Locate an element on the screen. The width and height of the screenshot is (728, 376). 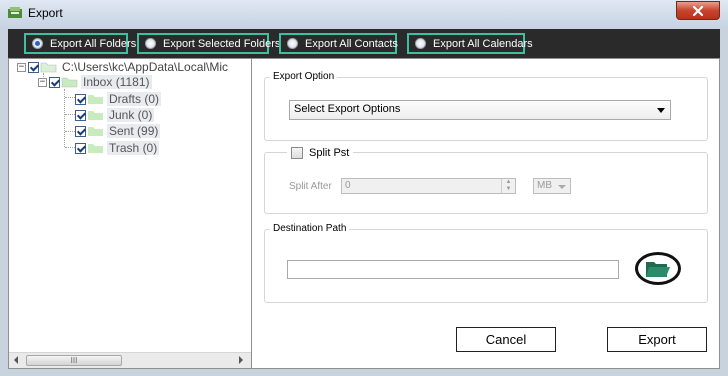
checkbox-box is located at coordinates (297, 153).